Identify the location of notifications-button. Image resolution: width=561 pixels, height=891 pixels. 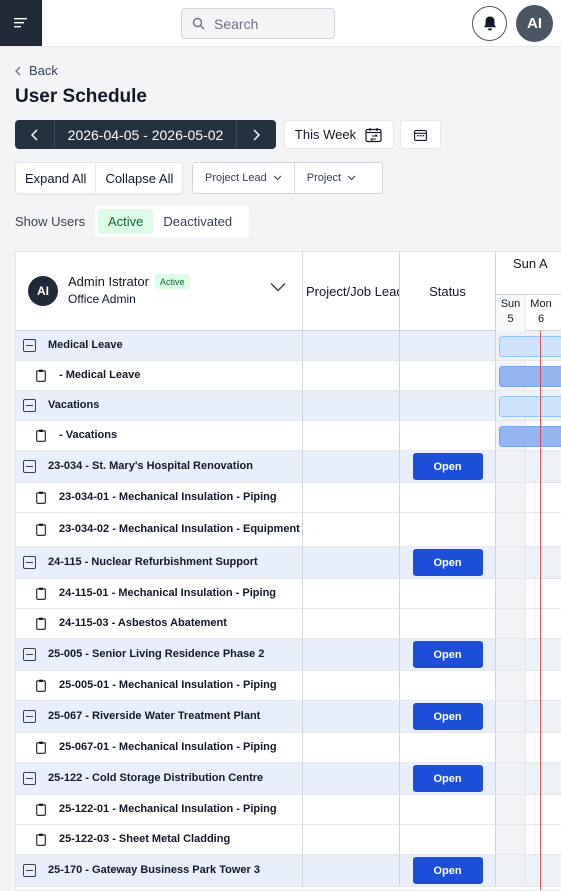
(489, 23).